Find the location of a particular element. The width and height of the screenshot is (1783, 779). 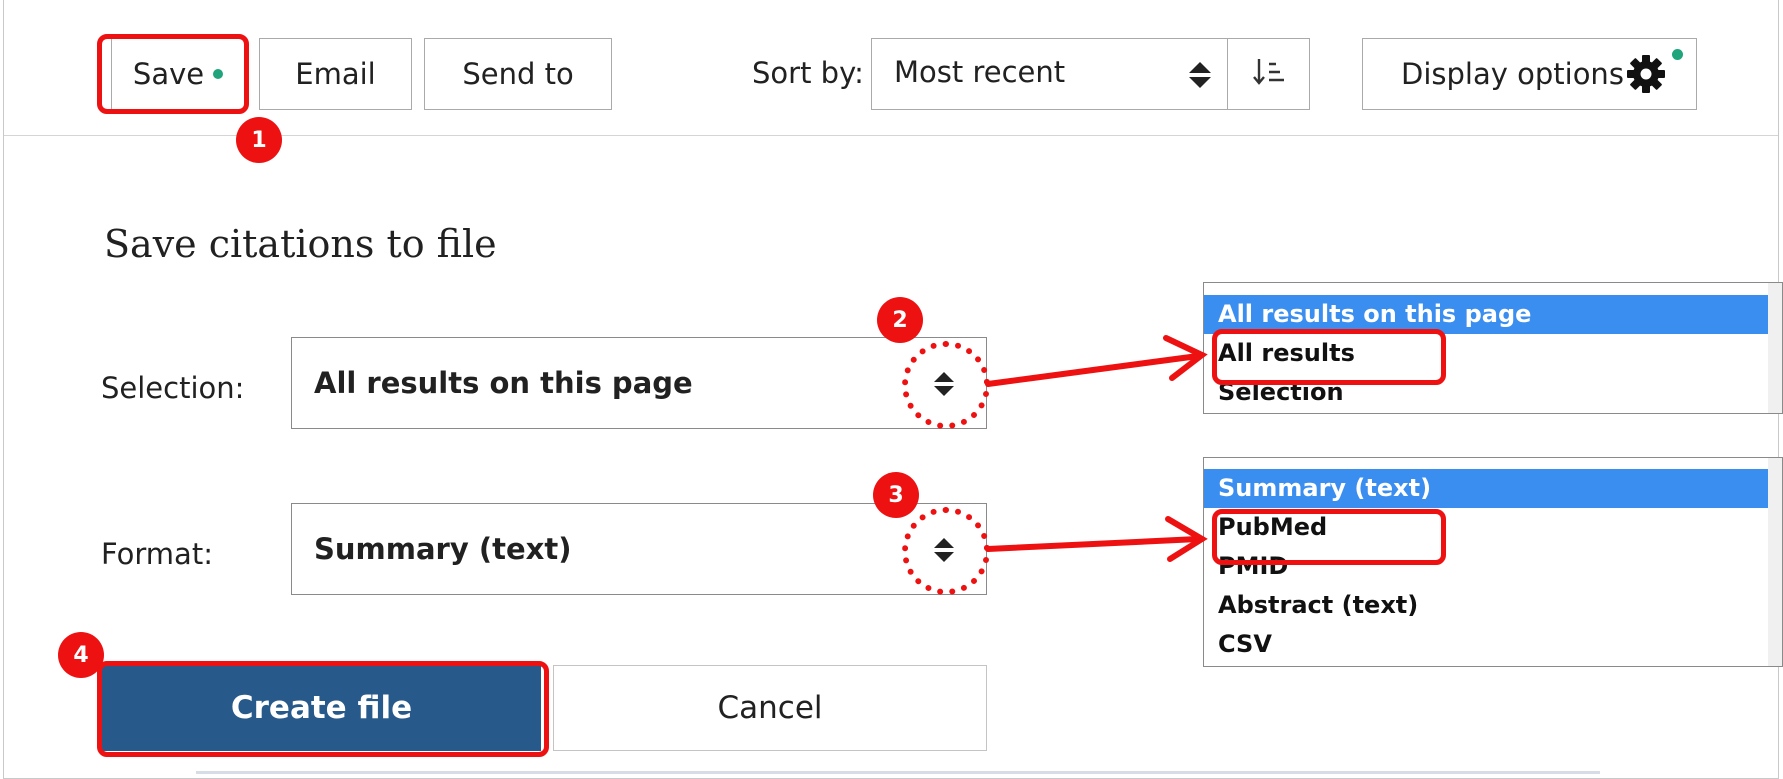

annotation-arrows is located at coordinates (1096, 448).